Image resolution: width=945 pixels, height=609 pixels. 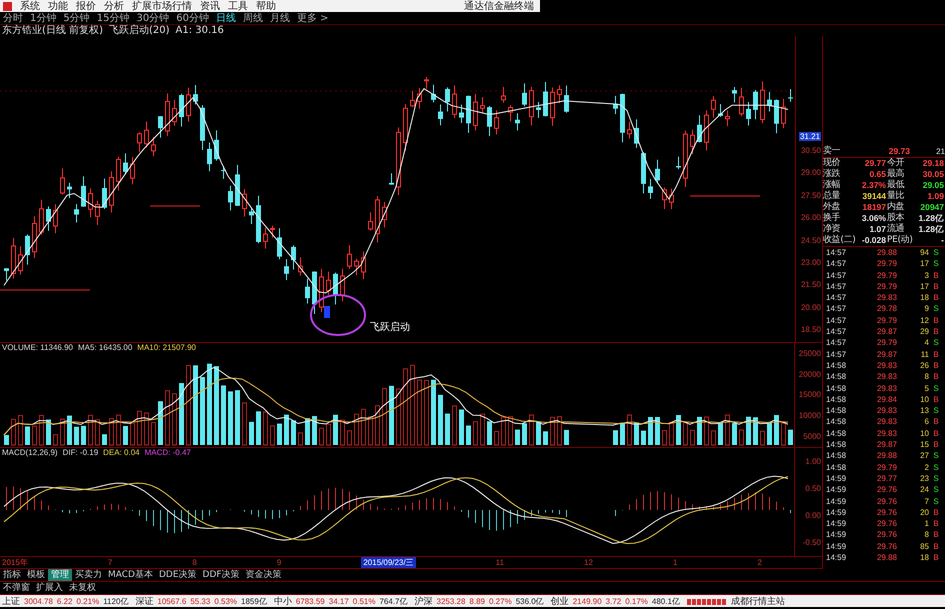 What do you see at coordinates (139, 30) in the screenshot?
I see `indicator-name: 飞跃启动(20)` at bounding box center [139, 30].